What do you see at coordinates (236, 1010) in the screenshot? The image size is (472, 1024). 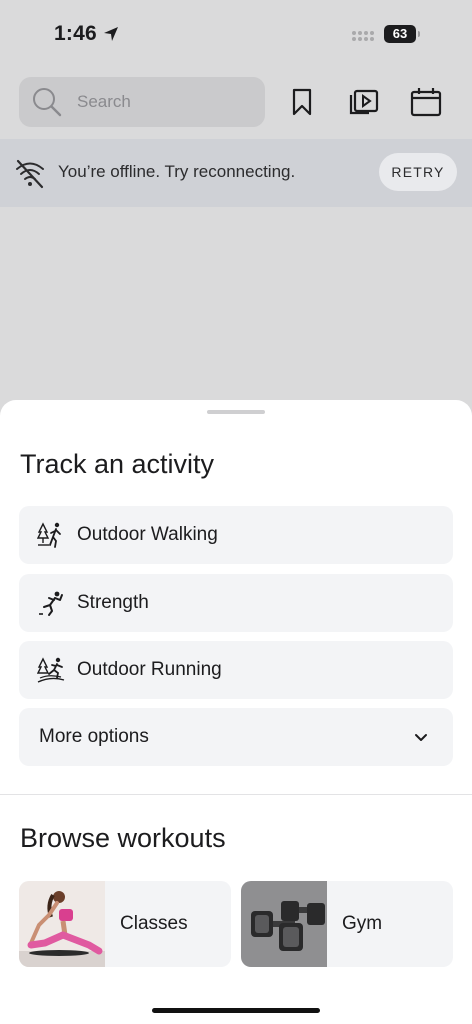 I see `home-indicator` at bounding box center [236, 1010].